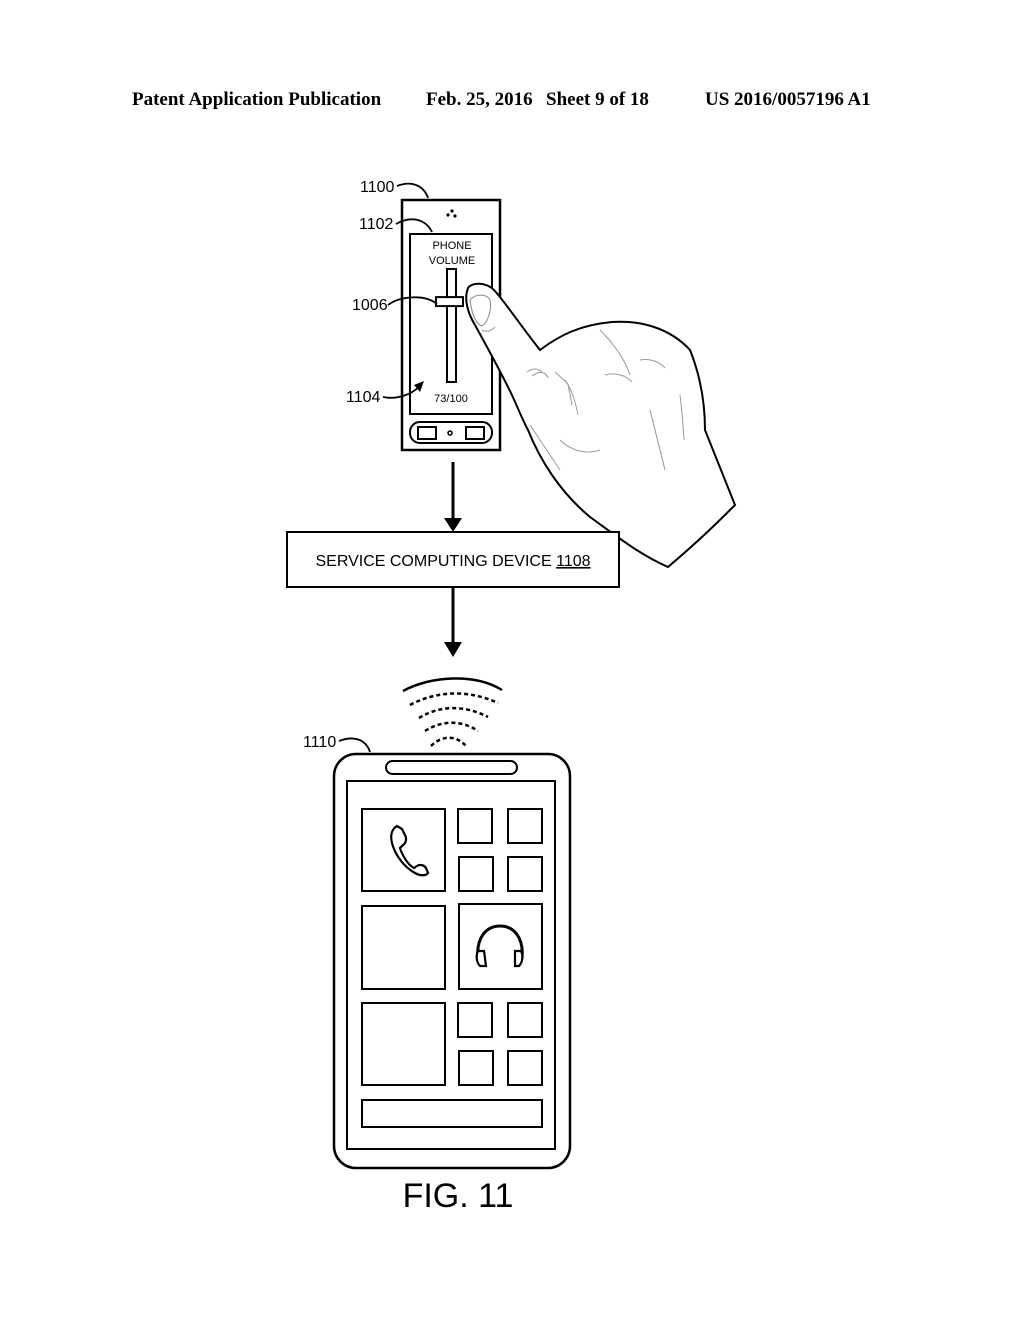 The height and width of the screenshot is (1320, 1024). Describe the element at coordinates (427, 433) in the screenshot. I see `back-button` at that location.